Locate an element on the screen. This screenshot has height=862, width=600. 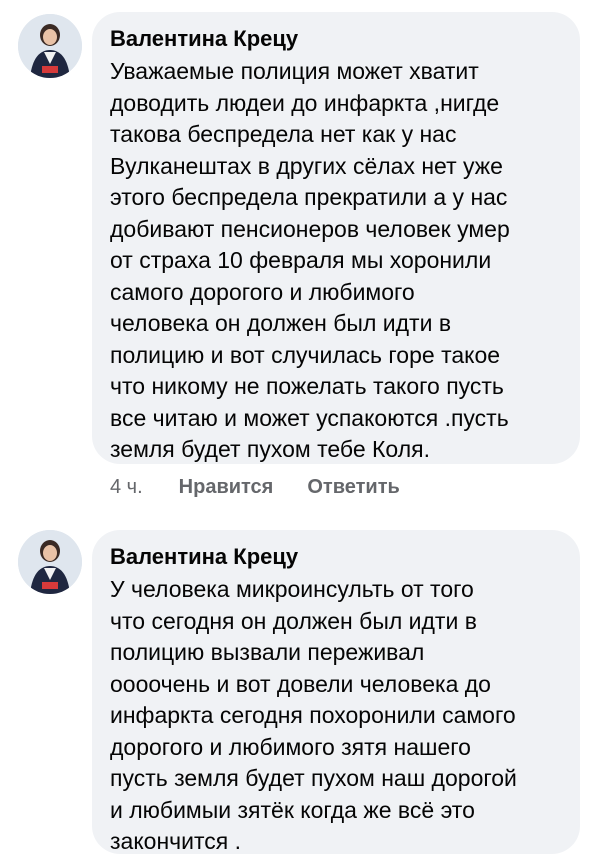
comment-line: добивают пенсионеров человек умер is located at coordinates (310, 228).